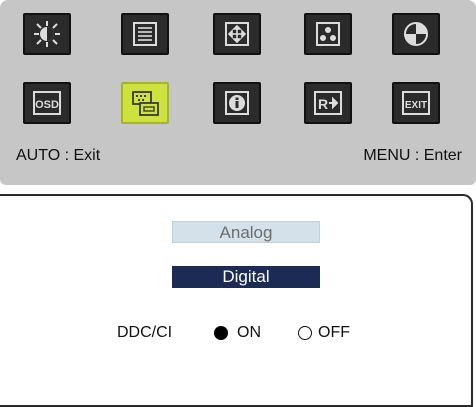  Describe the element at coordinates (416, 105) in the screenshot. I see `exit-icon-text: EXIT` at that location.